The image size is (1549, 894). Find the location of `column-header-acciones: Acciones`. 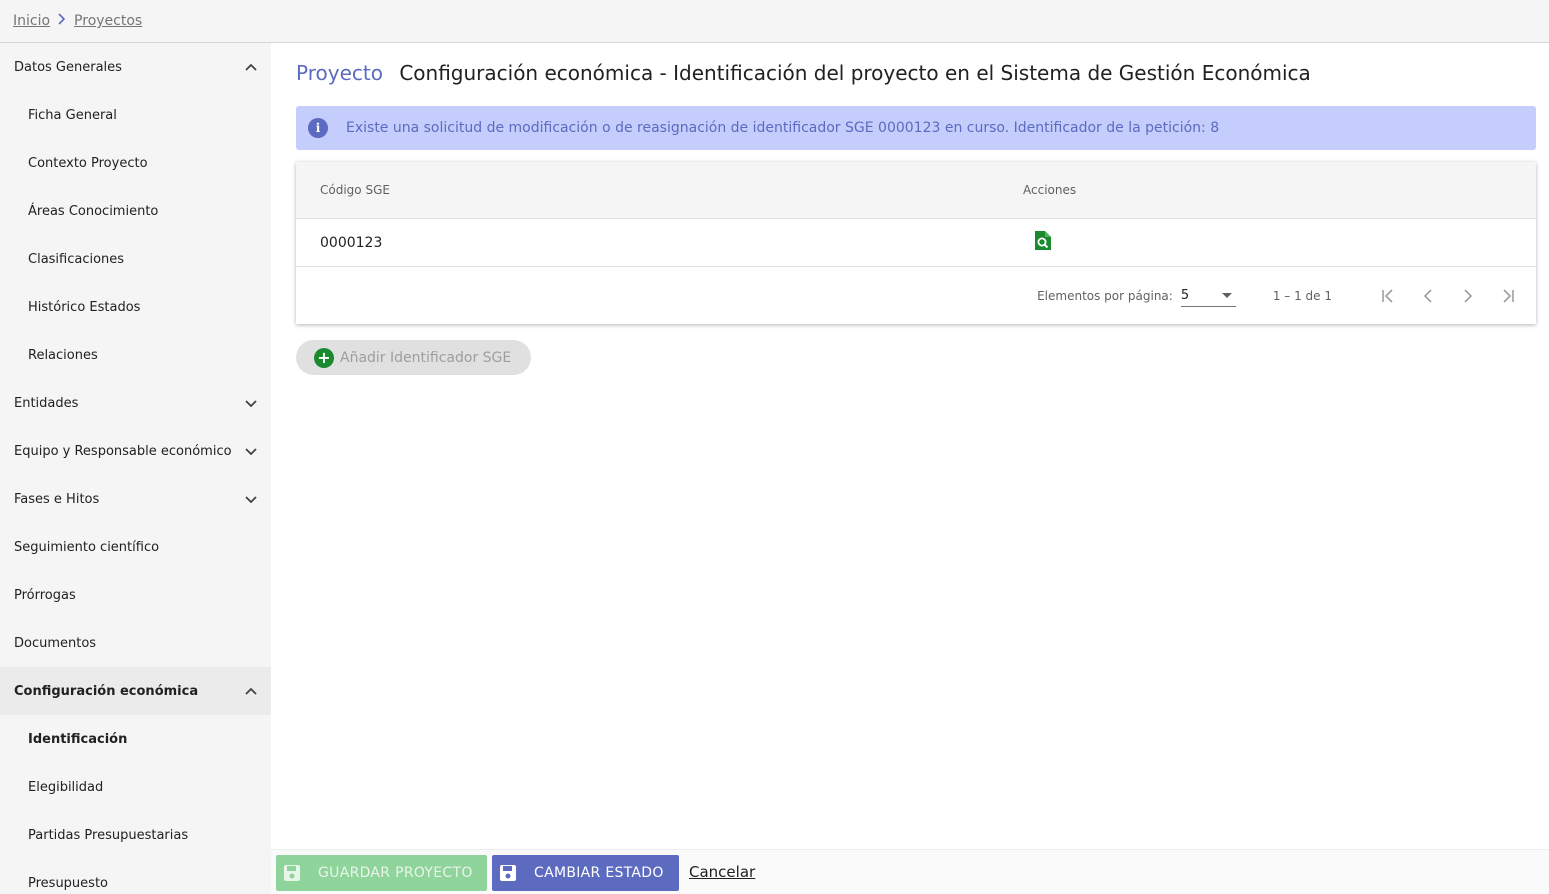

column-header-acciones: Acciones is located at coordinates (1050, 190).